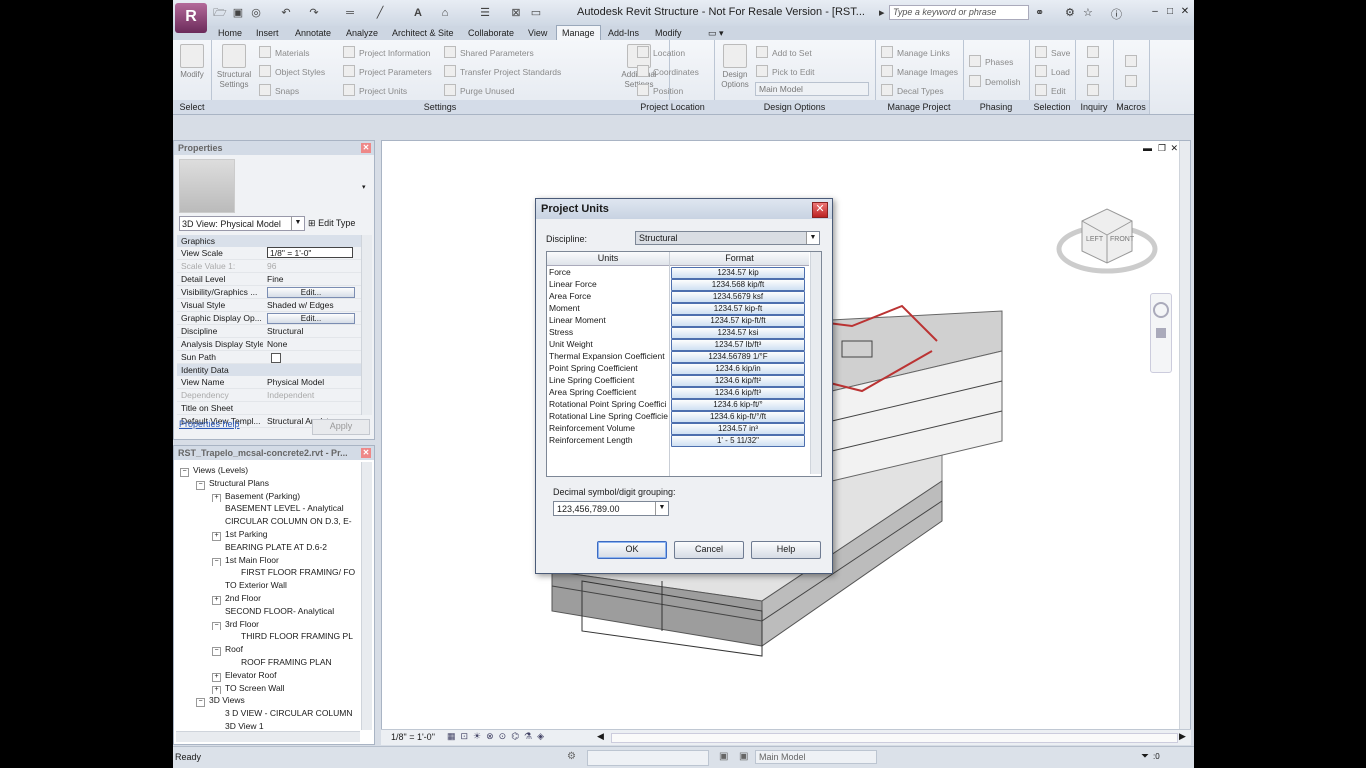  Describe the element at coordinates (915, 52) in the screenshot. I see `manage-links-button: Manage Links` at that location.